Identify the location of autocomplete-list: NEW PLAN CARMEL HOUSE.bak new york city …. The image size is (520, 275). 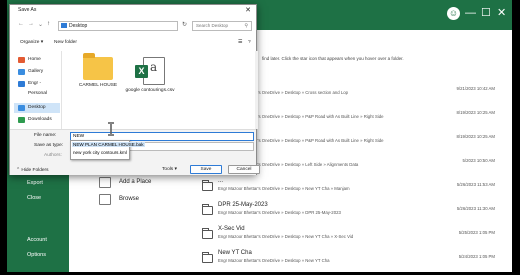
(107, 150).